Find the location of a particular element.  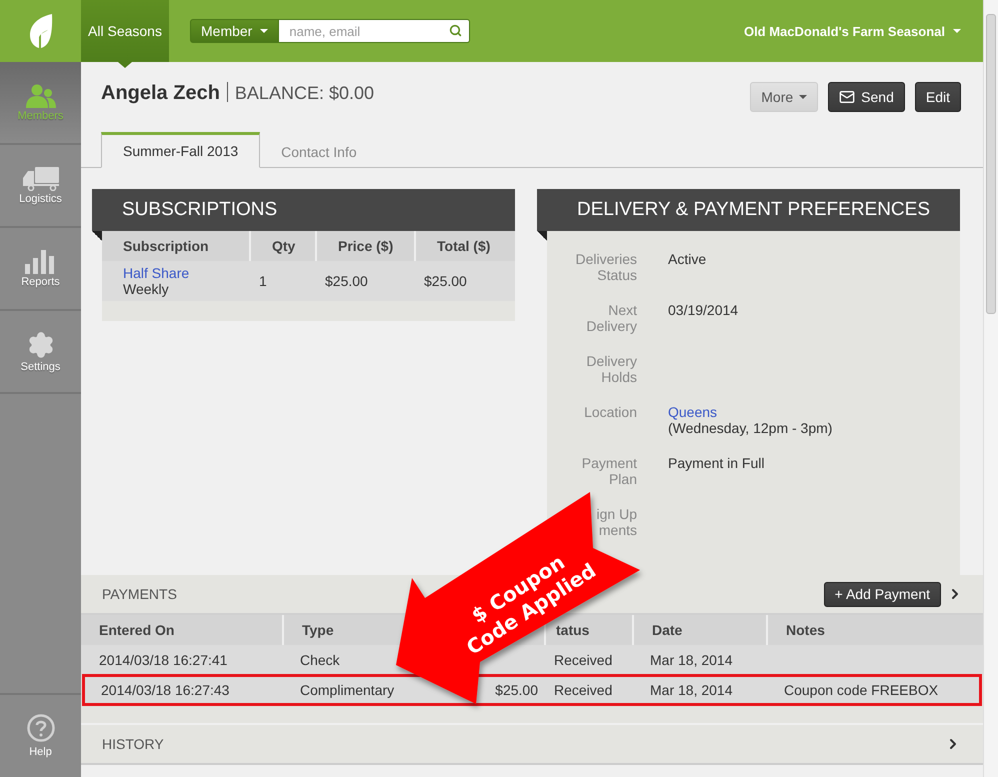

season-tab: All Seasons is located at coordinates (125, 31).